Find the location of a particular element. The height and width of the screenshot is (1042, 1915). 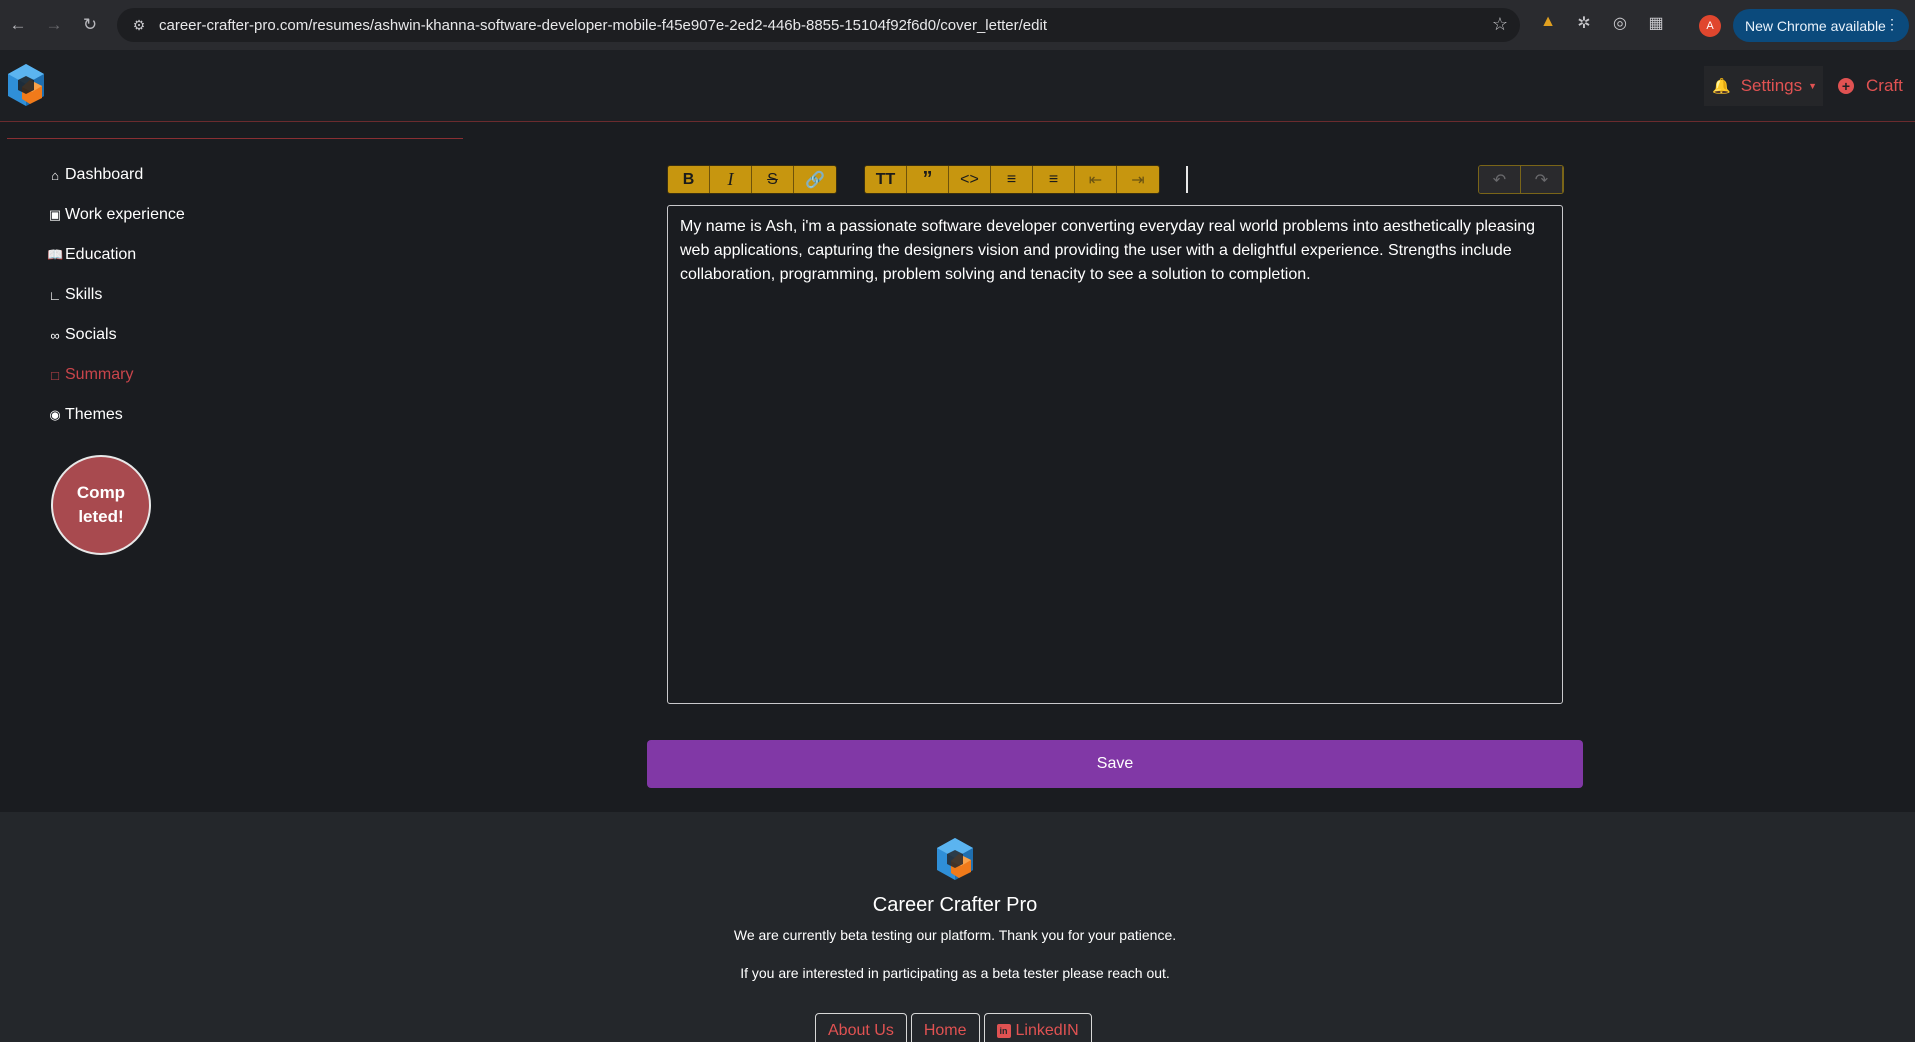

sidebar-item-label: Themes is located at coordinates (94, 414).